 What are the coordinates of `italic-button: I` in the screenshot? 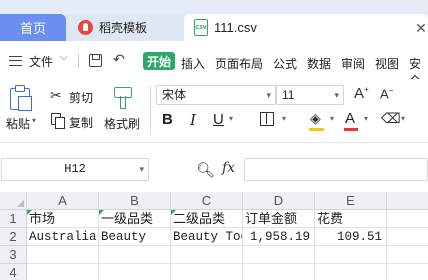 It's located at (193, 120).